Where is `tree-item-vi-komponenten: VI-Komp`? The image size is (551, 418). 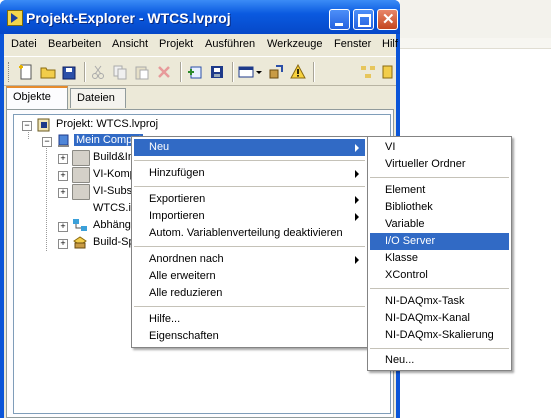
tree-item-vi-komponenten: VI-Komp is located at coordinates (114, 174).